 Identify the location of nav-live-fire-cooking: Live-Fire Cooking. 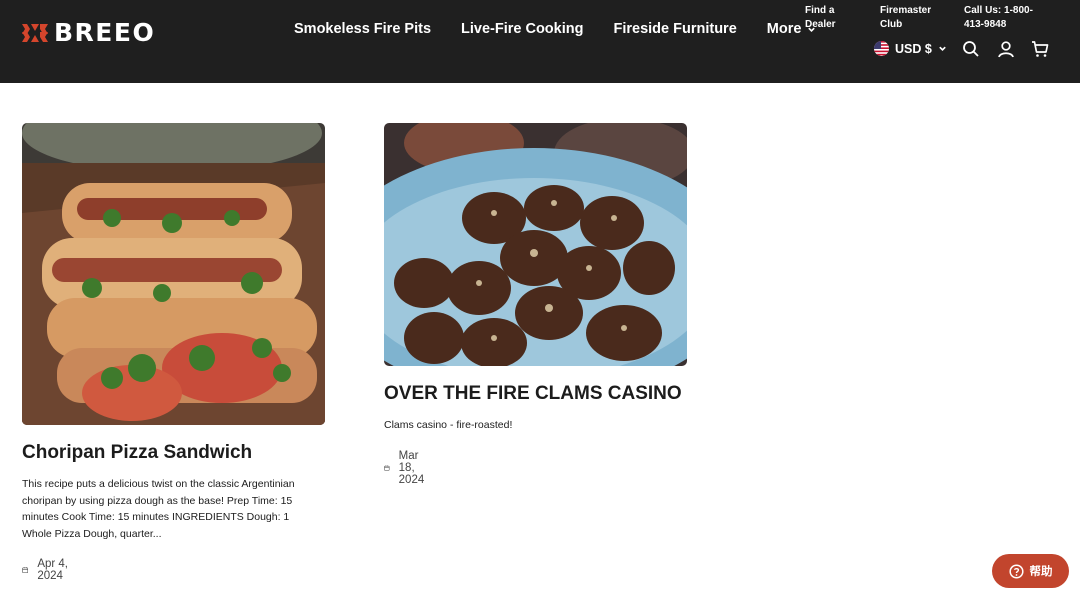
(522, 29).